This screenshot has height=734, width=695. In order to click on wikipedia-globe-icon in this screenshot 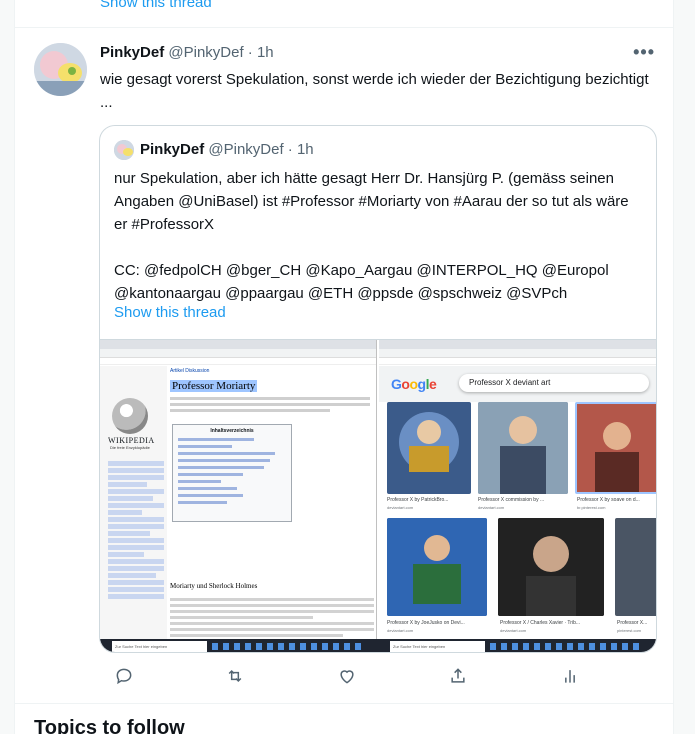, I will do `click(130, 416)`.